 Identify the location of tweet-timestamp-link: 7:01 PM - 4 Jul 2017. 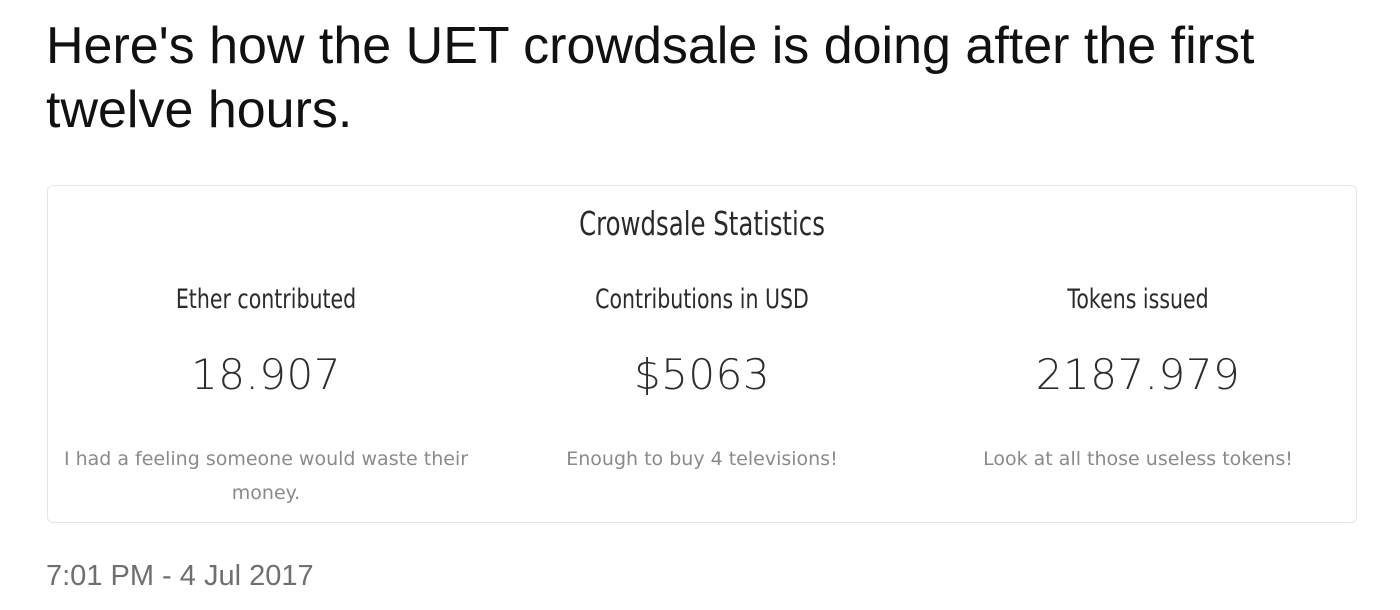
(180, 576).